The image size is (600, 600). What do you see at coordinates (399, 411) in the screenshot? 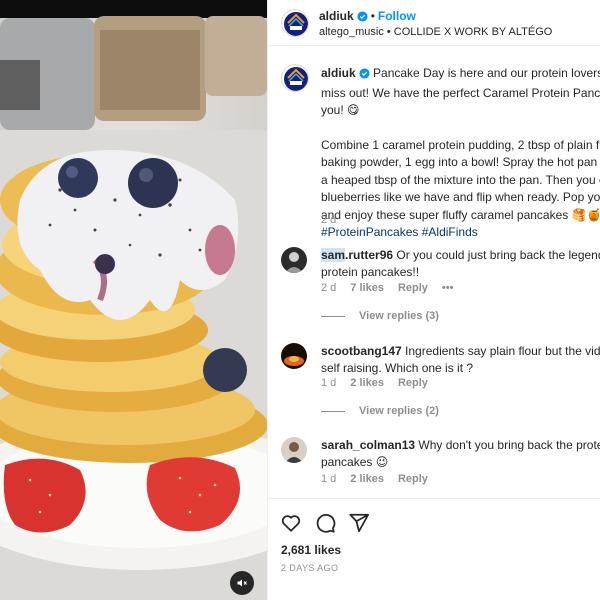
I see `view-replies-label: View replies (2)` at bounding box center [399, 411].